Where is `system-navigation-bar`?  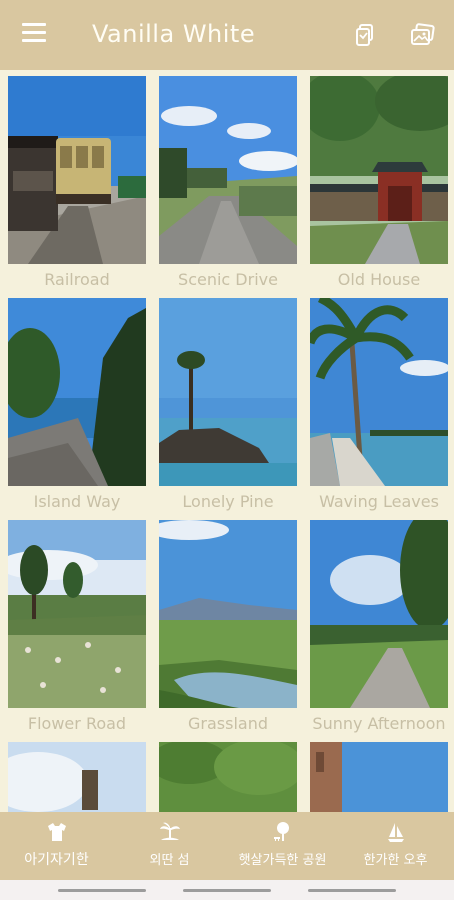
system-navigation-bar is located at coordinates (227, 890).